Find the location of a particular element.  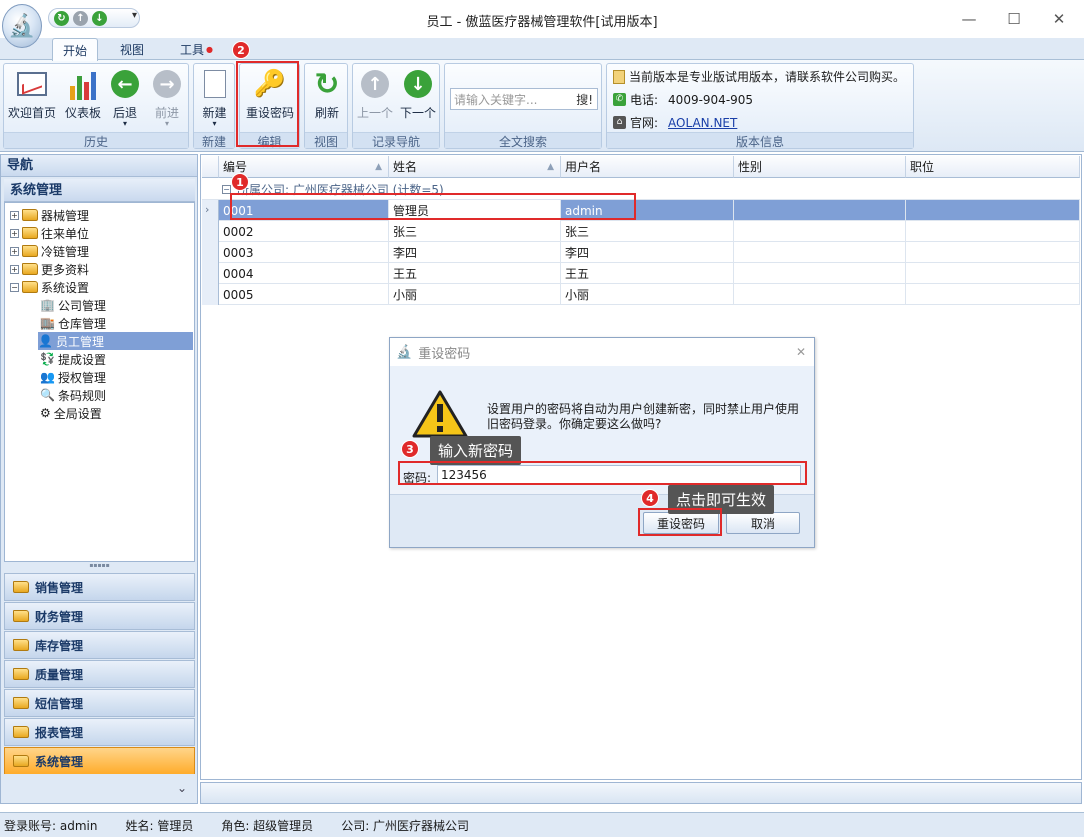

tab-view: 视图 is located at coordinates (132, 49).